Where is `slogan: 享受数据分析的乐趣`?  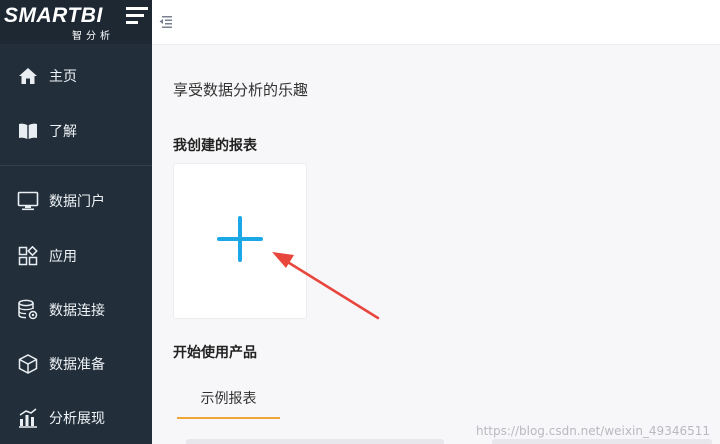 slogan: 享受数据分析的乐趣 is located at coordinates (241, 90).